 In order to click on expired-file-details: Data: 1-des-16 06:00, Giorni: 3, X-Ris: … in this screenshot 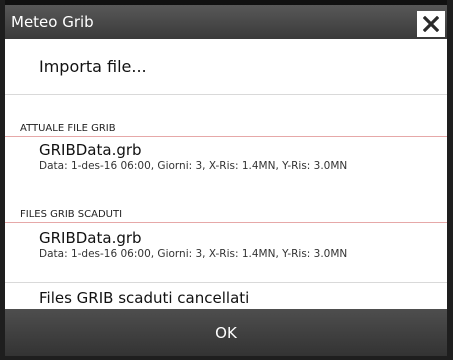, I will do `click(193, 254)`.